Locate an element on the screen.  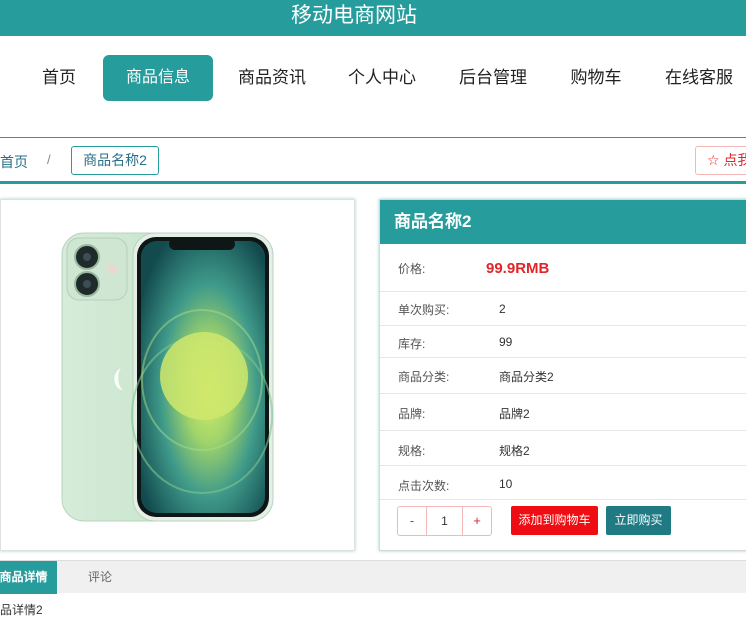
quantity-decrease-button: - is located at coordinates (412, 521).